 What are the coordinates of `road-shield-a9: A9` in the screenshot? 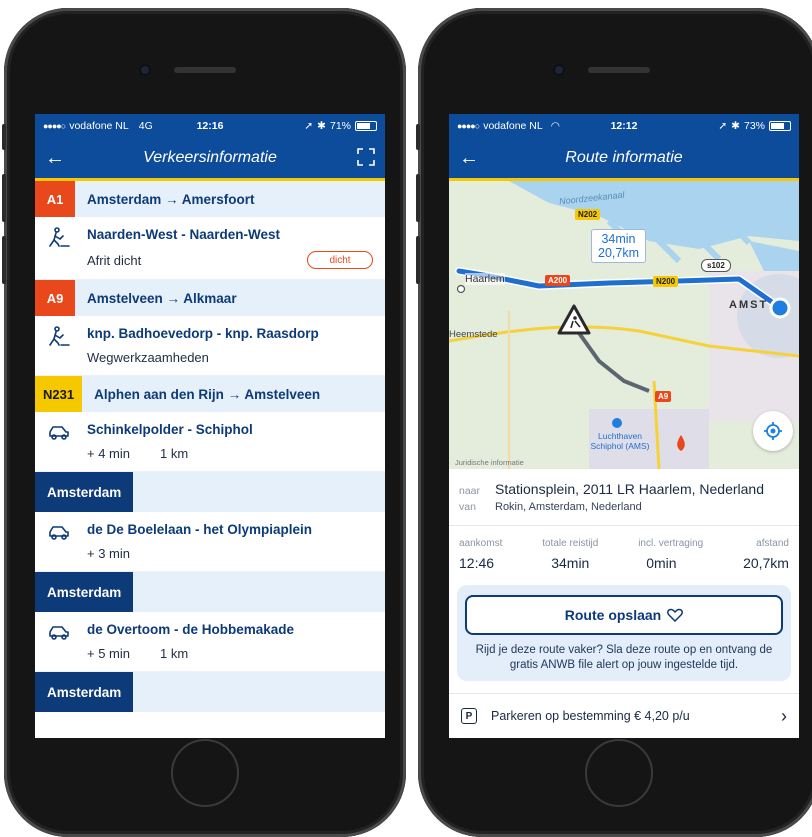 It's located at (663, 396).